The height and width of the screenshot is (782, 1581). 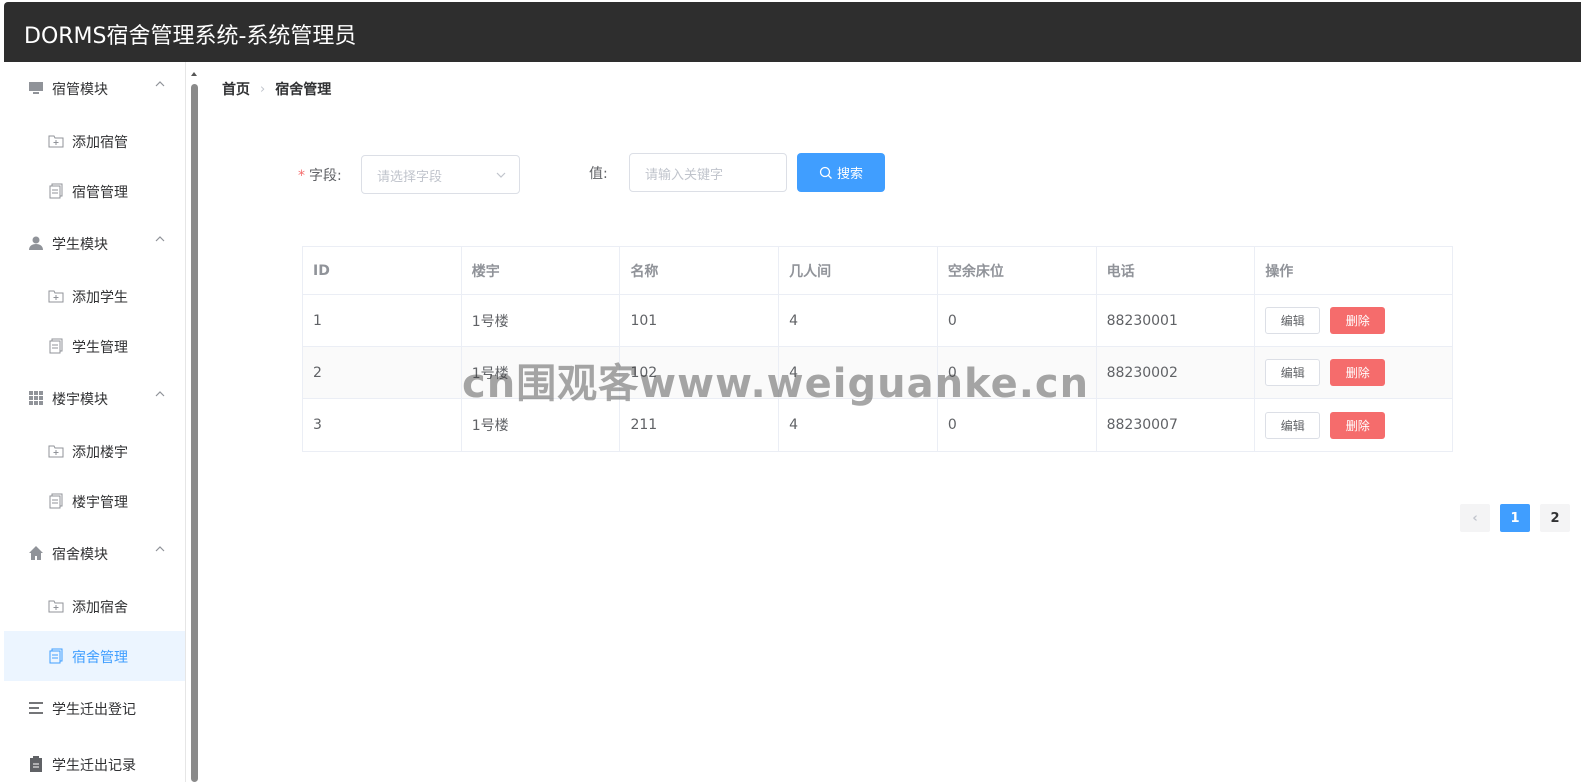 I want to click on scroll-up-arrow-icon, so click(x=194, y=74).